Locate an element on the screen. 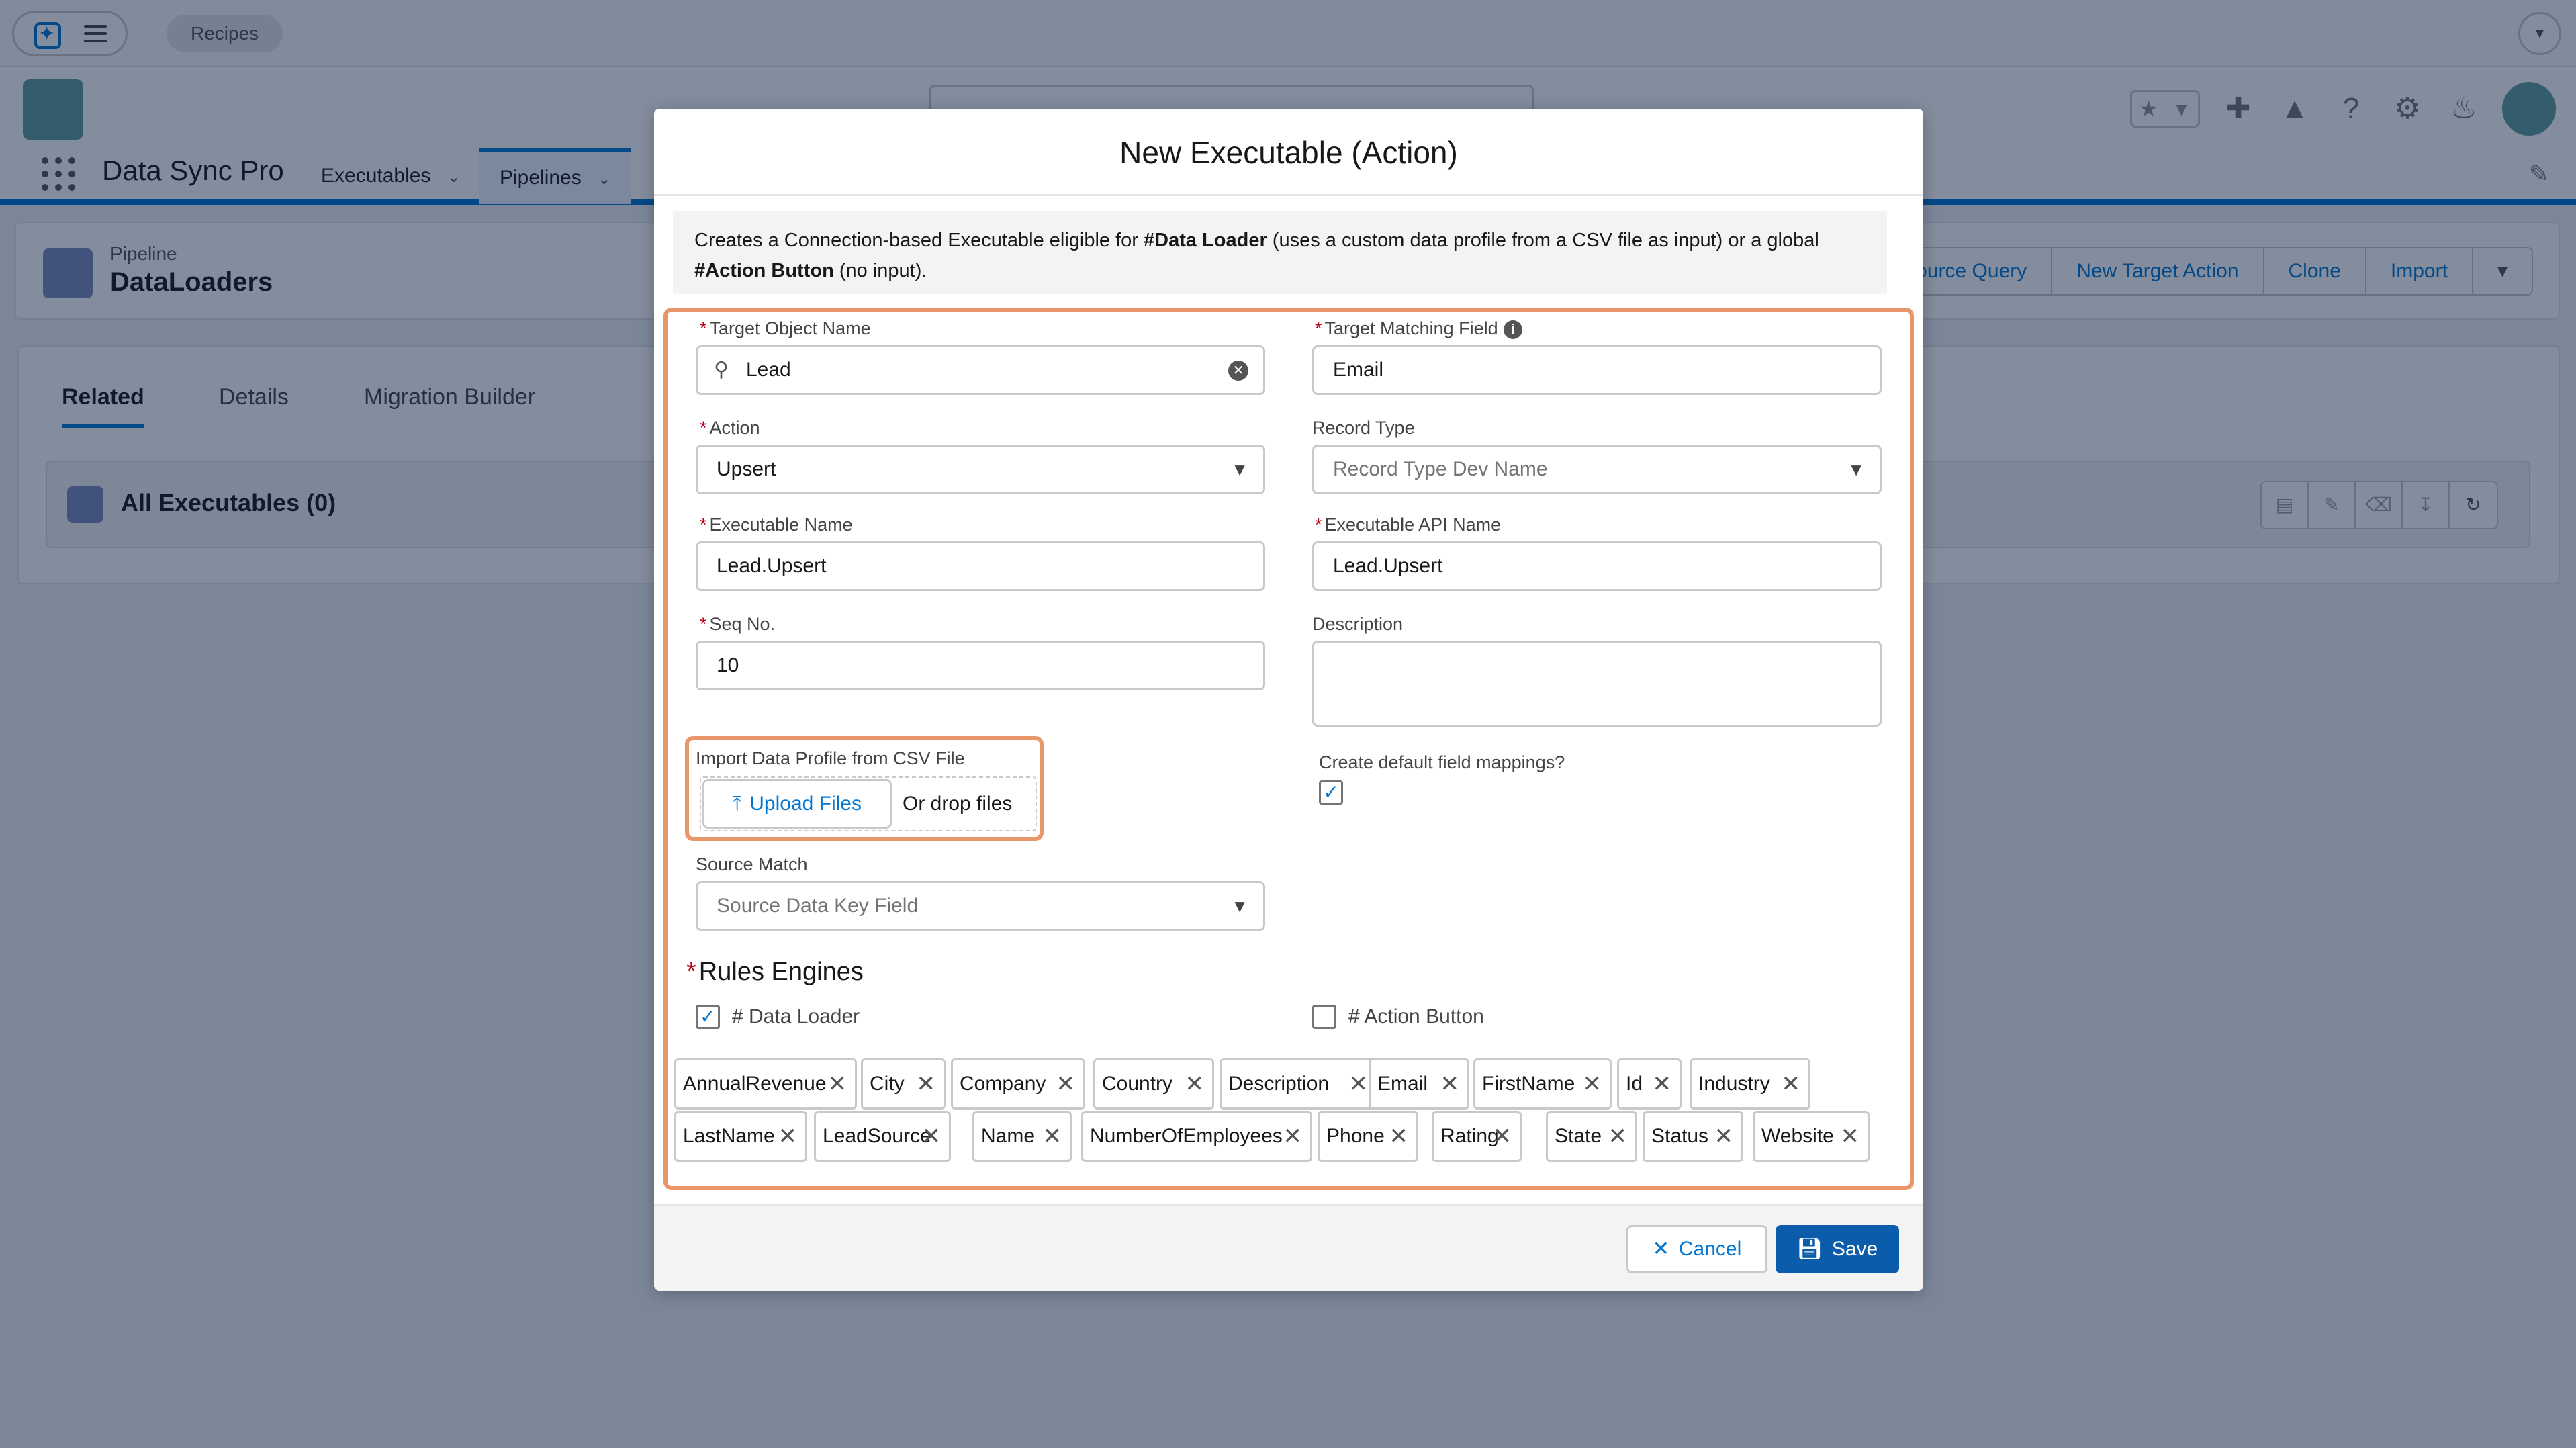 The image size is (2576, 1448). data-loader-checkbox: ✓ is located at coordinates (708, 1017).